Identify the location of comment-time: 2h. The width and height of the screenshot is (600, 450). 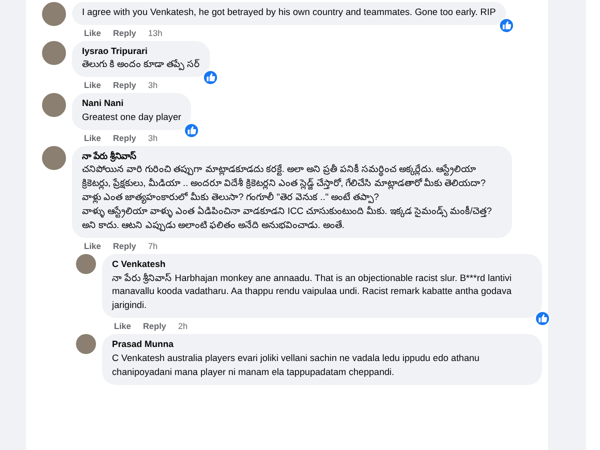
(183, 327).